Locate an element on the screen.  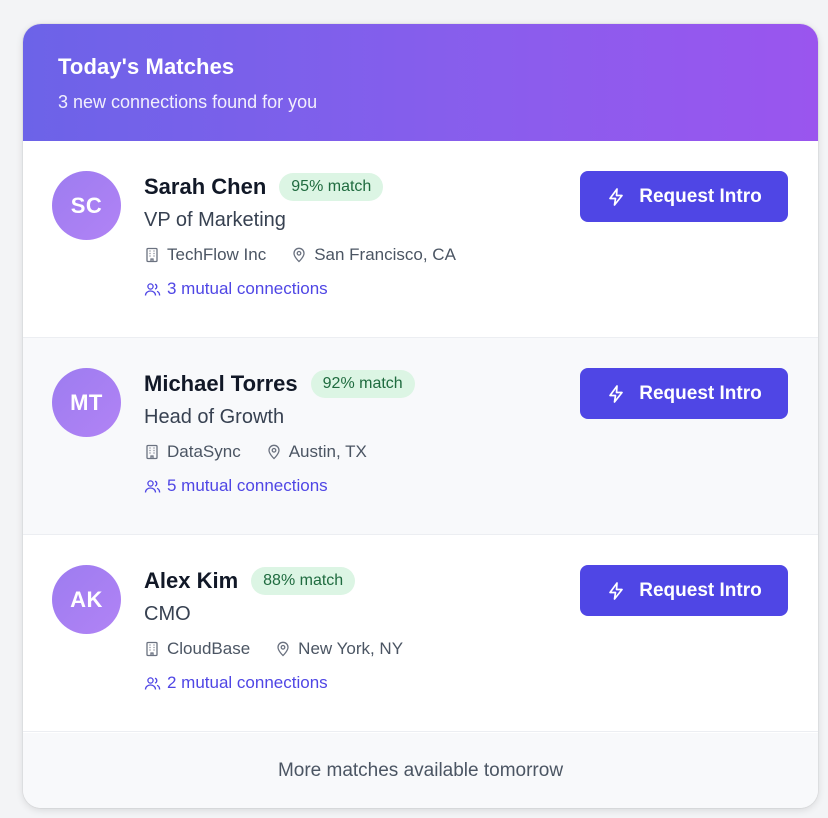
mutual-connections-link: 2 mutual connections is located at coordinates (273, 683).